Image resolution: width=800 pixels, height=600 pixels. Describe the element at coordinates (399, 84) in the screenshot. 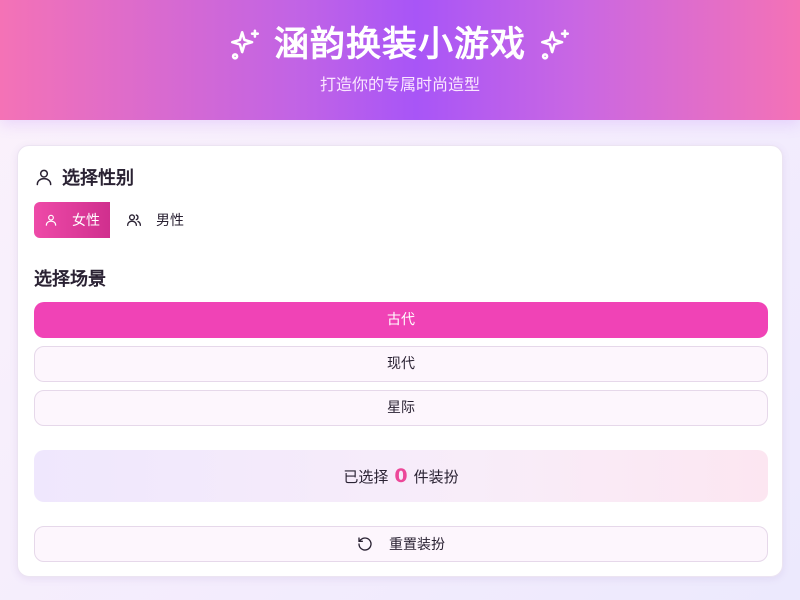

I see `page-subtitle: 打造你的专属时尚造型` at that location.